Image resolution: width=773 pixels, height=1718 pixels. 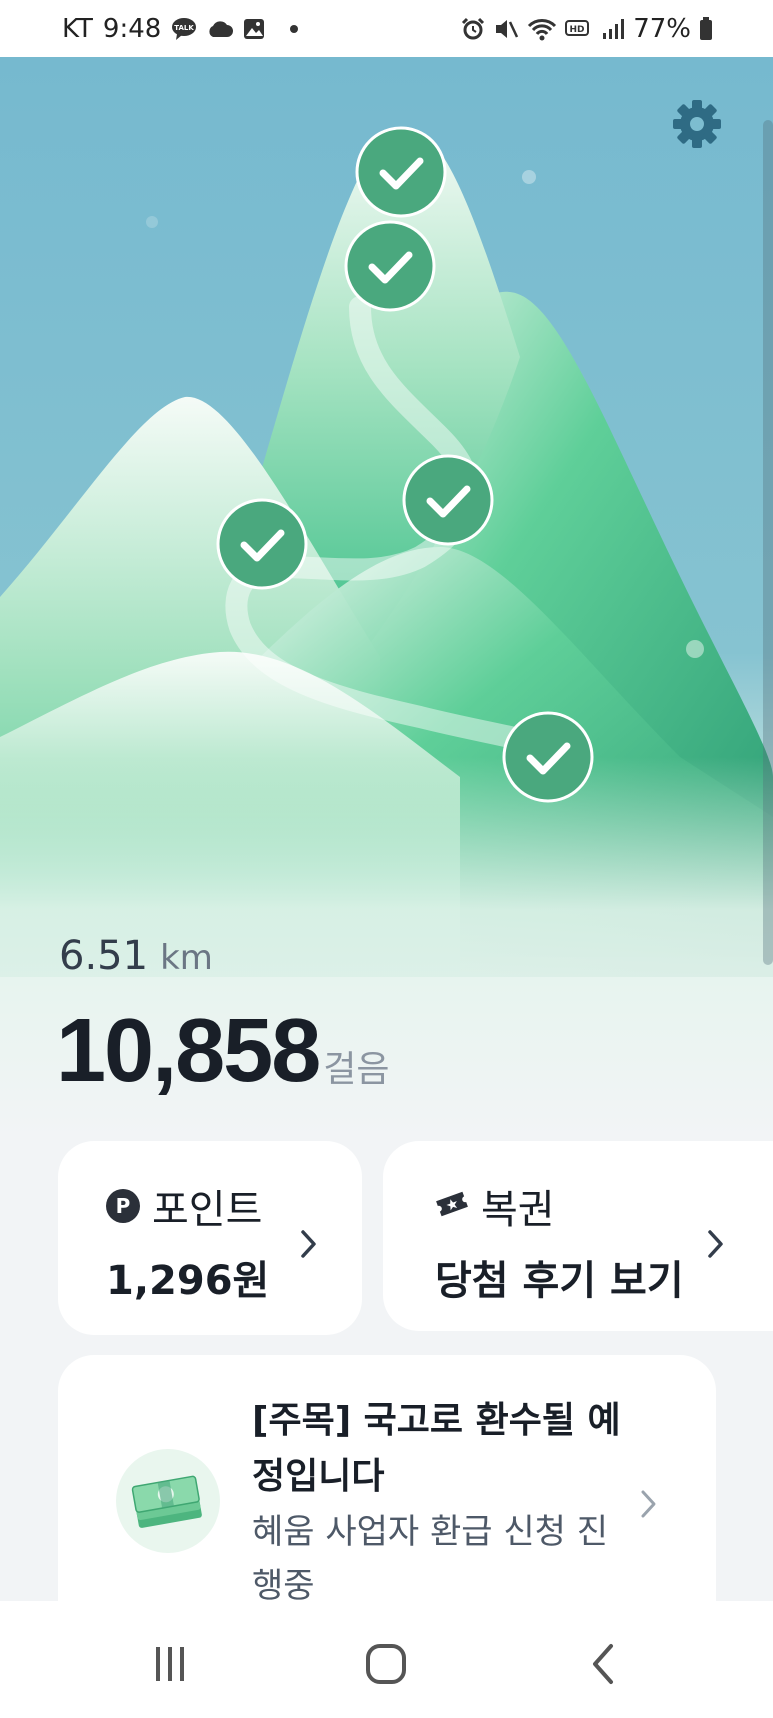 I want to click on ticket-icon, so click(x=452, y=1206).